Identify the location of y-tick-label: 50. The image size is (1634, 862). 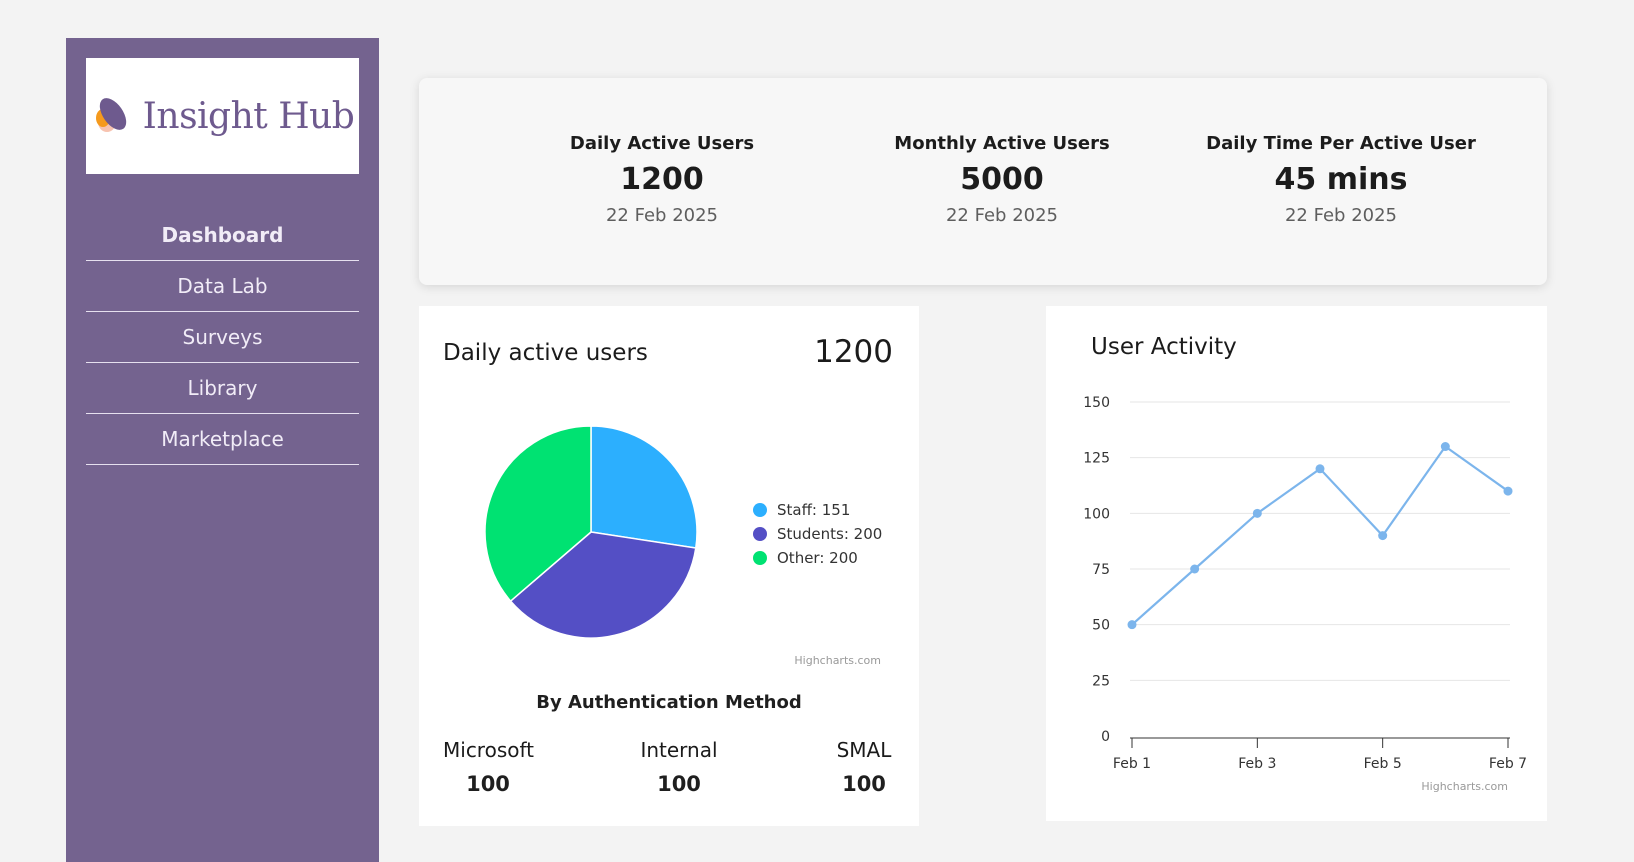
(1101, 626).